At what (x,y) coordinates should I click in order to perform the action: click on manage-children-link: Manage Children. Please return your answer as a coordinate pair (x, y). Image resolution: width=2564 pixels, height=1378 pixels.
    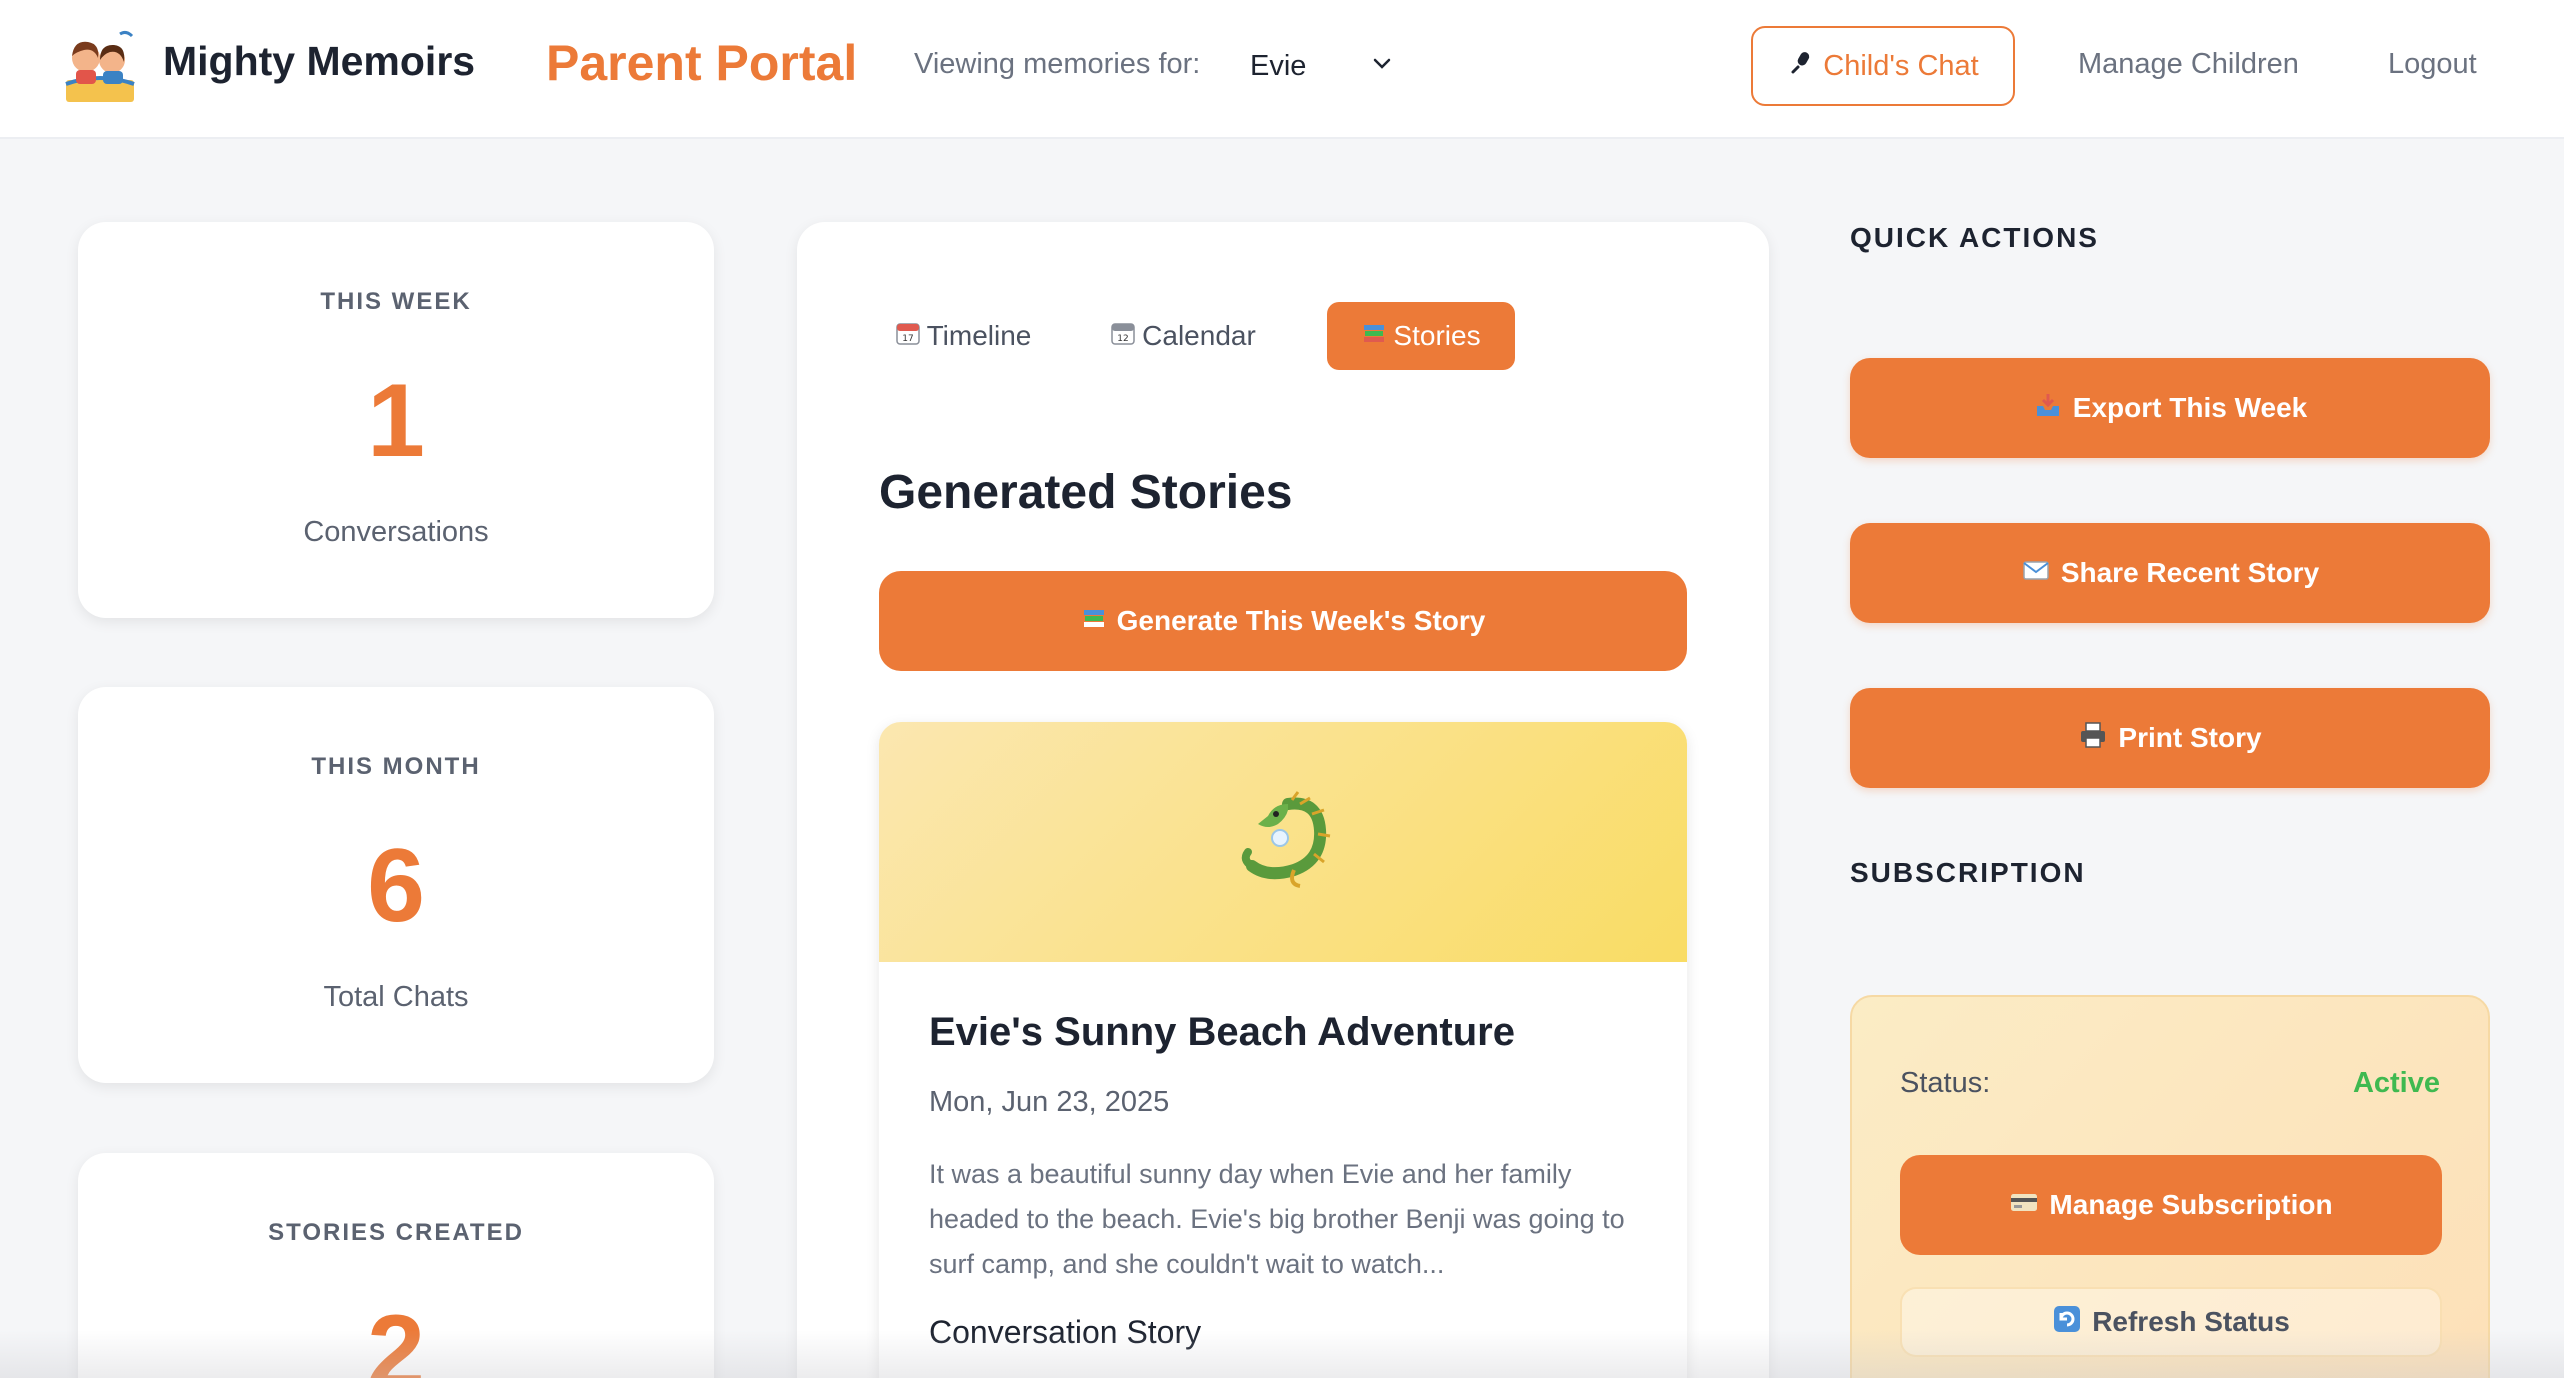
    Looking at the image, I should click on (2188, 64).